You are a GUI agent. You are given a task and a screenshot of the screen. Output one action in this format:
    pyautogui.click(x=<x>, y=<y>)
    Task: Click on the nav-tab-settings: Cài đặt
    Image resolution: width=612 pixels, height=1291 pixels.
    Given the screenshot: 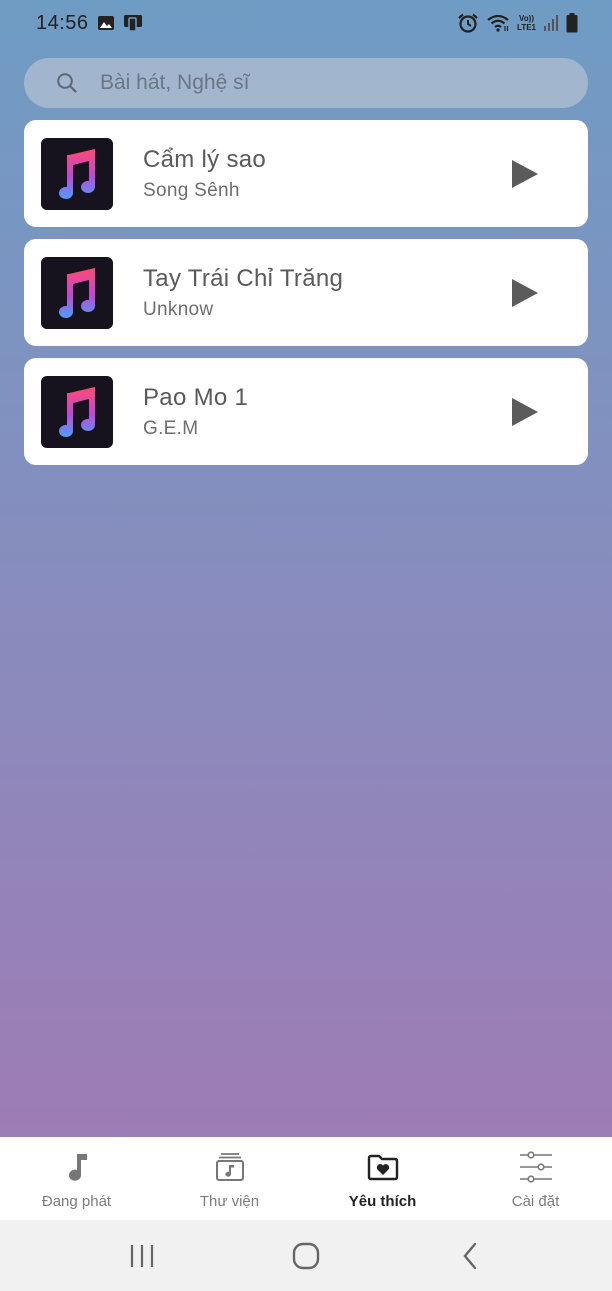 What is the action you would take?
    pyautogui.click(x=535, y=1178)
    